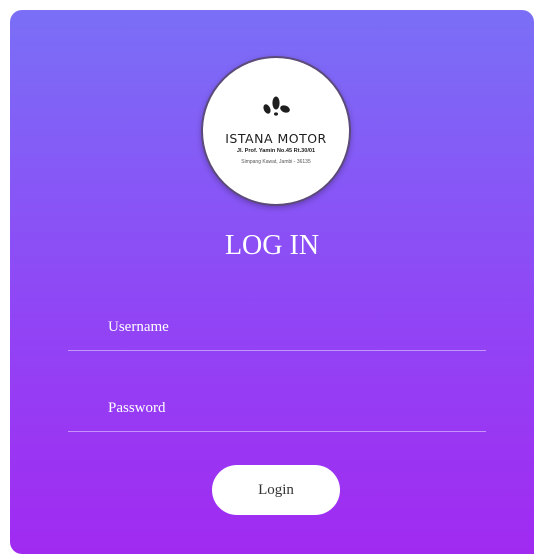 The width and height of the screenshot is (534, 554). Describe the element at coordinates (272, 245) in the screenshot. I see `page-title: LOG IN` at that location.